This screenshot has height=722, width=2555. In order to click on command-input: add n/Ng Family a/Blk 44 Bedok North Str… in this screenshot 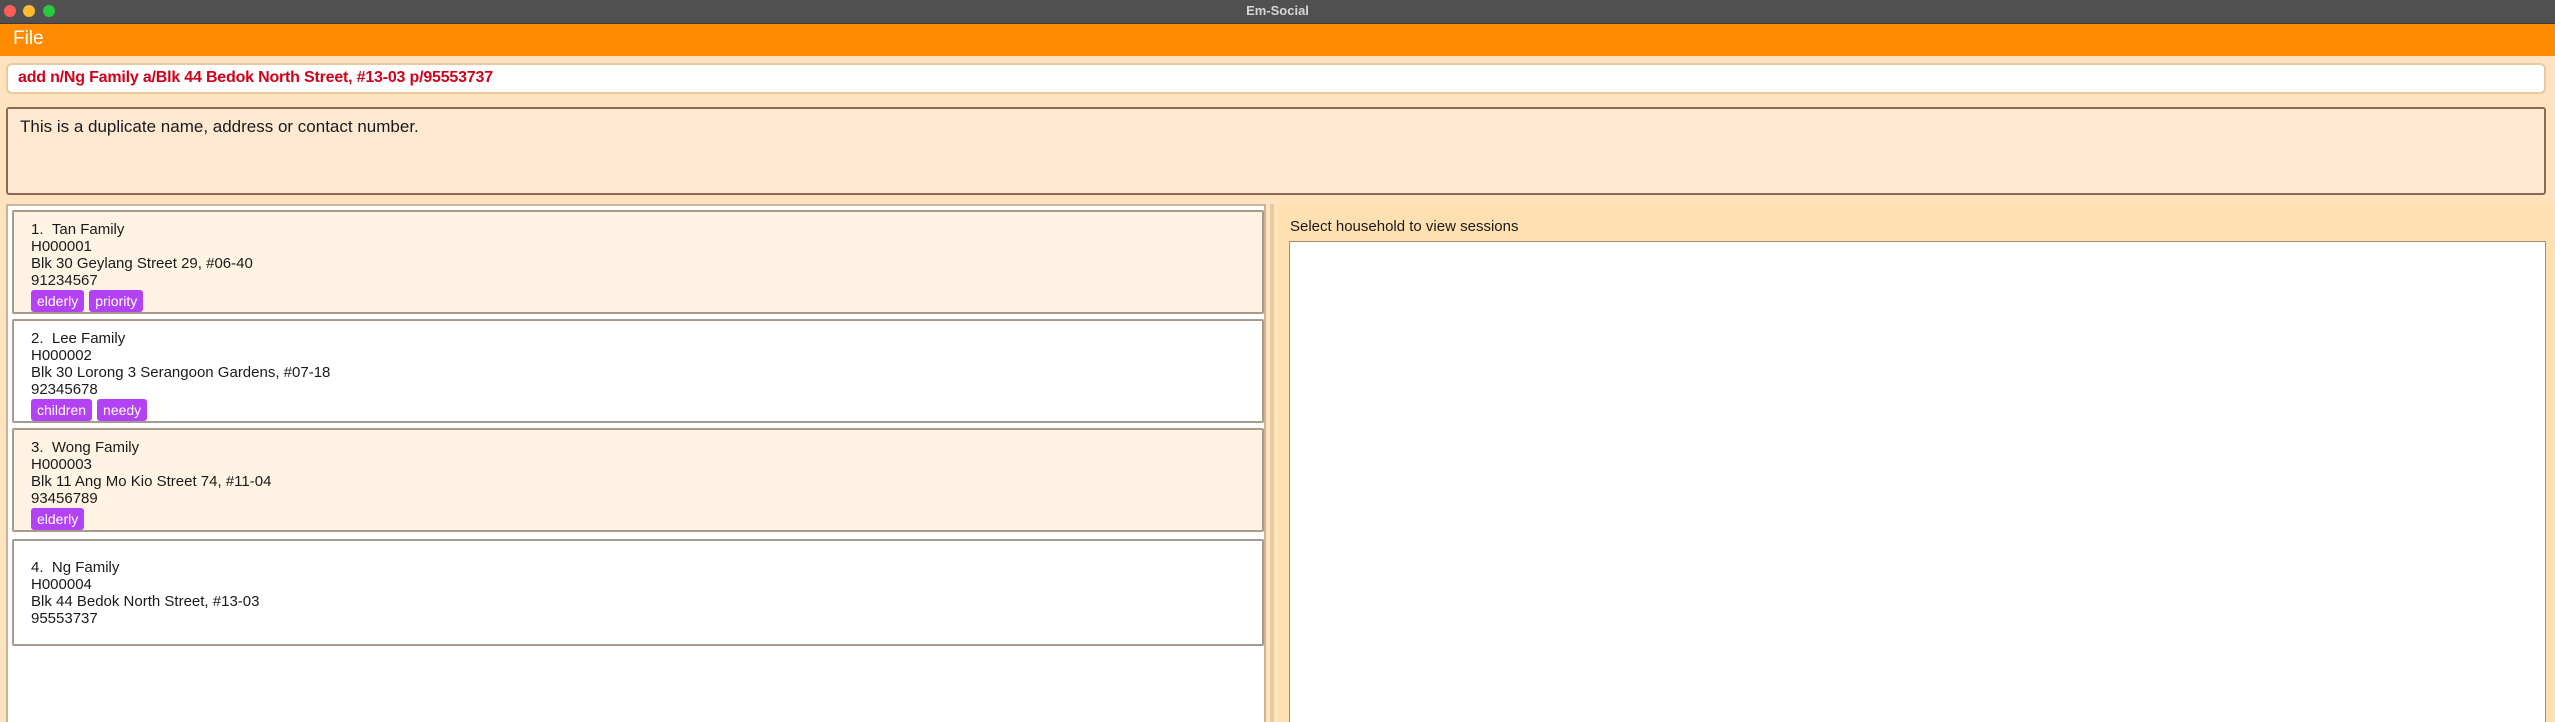, I will do `click(1276, 78)`.